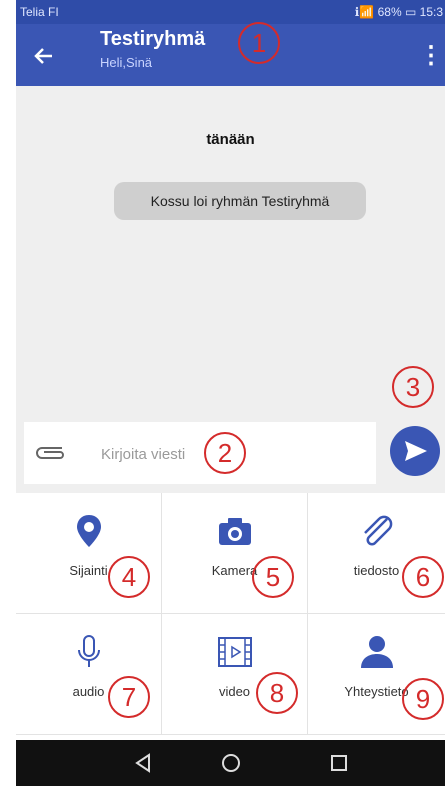 The height and width of the screenshot is (786, 445). Describe the element at coordinates (339, 763) in the screenshot. I see `nav-recents-icon` at that location.